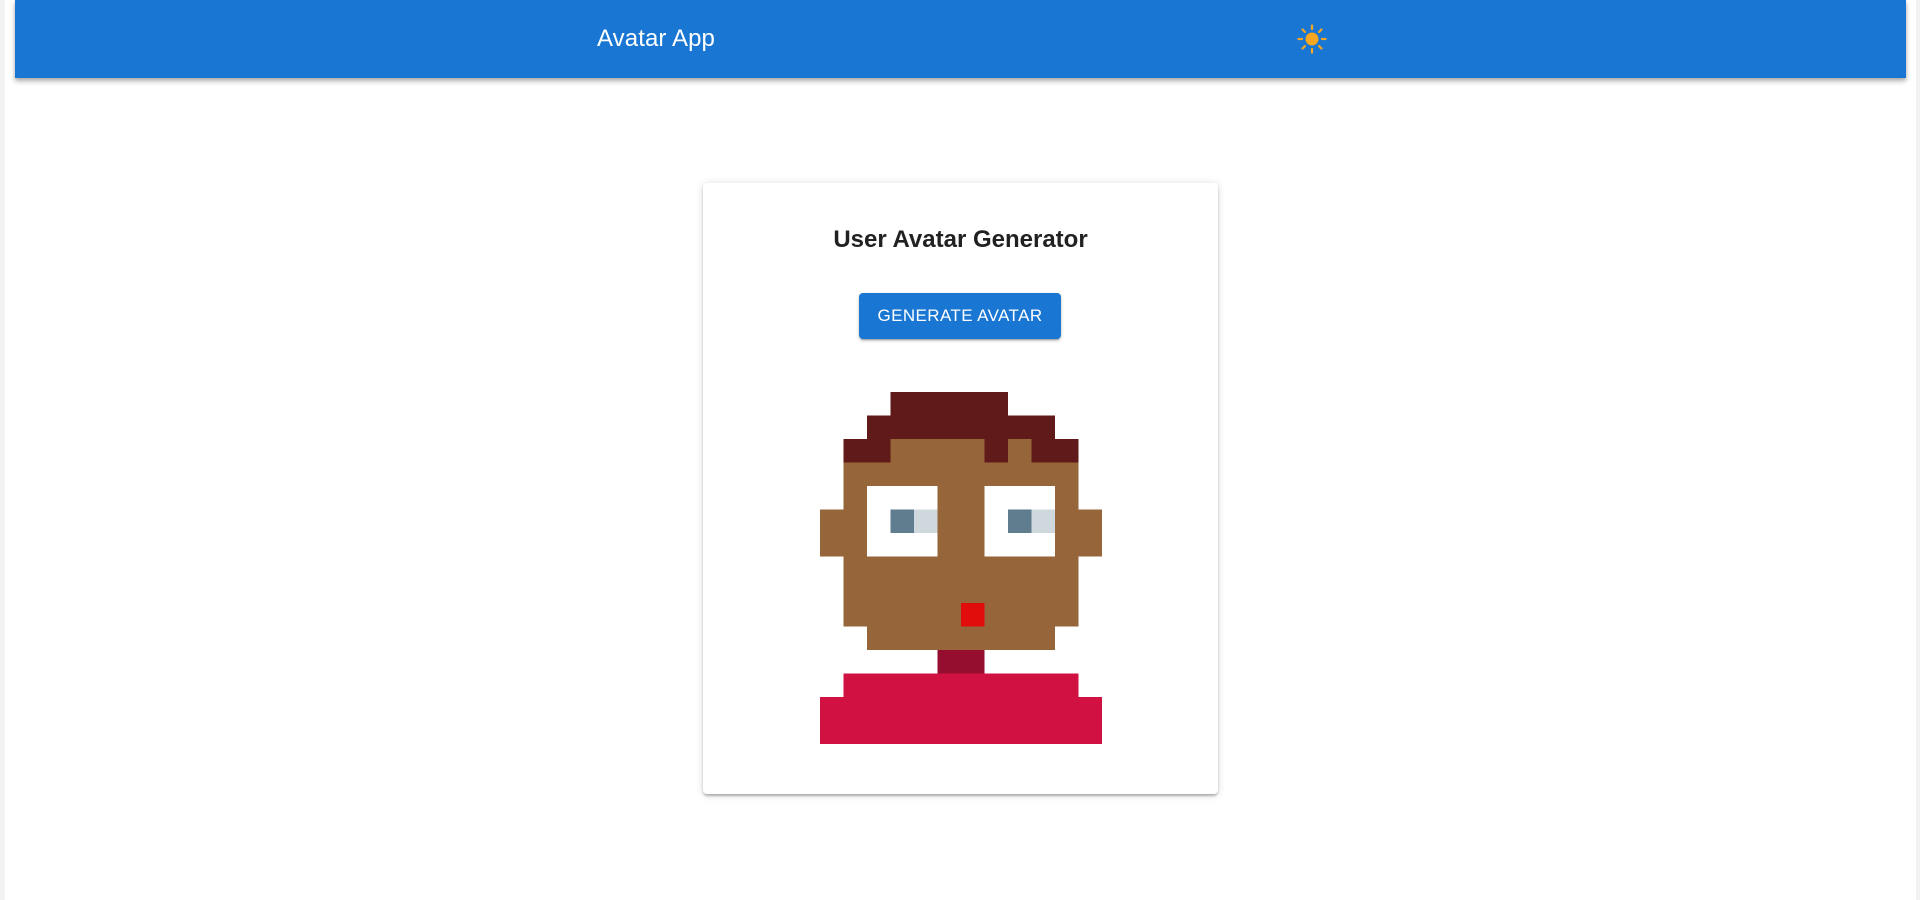 The height and width of the screenshot is (900, 1920). What do you see at coordinates (656, 38) in the screenshot?
I see `app-title: Avatar App` at bounding box center [656, 38].